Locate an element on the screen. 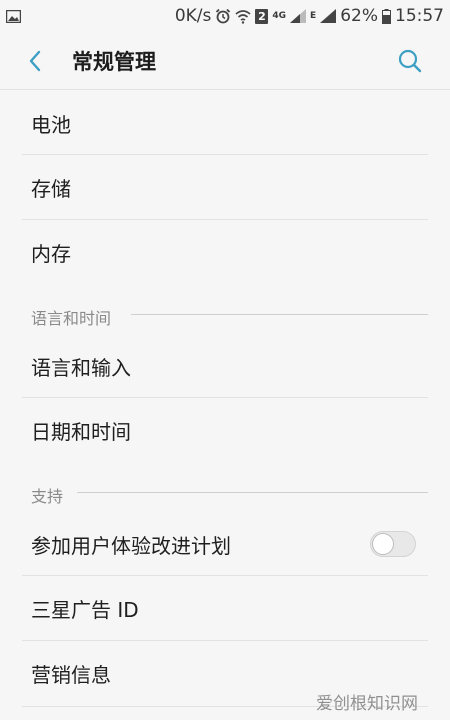  list-item-label: 存储 is located at coordinates (51, 188).